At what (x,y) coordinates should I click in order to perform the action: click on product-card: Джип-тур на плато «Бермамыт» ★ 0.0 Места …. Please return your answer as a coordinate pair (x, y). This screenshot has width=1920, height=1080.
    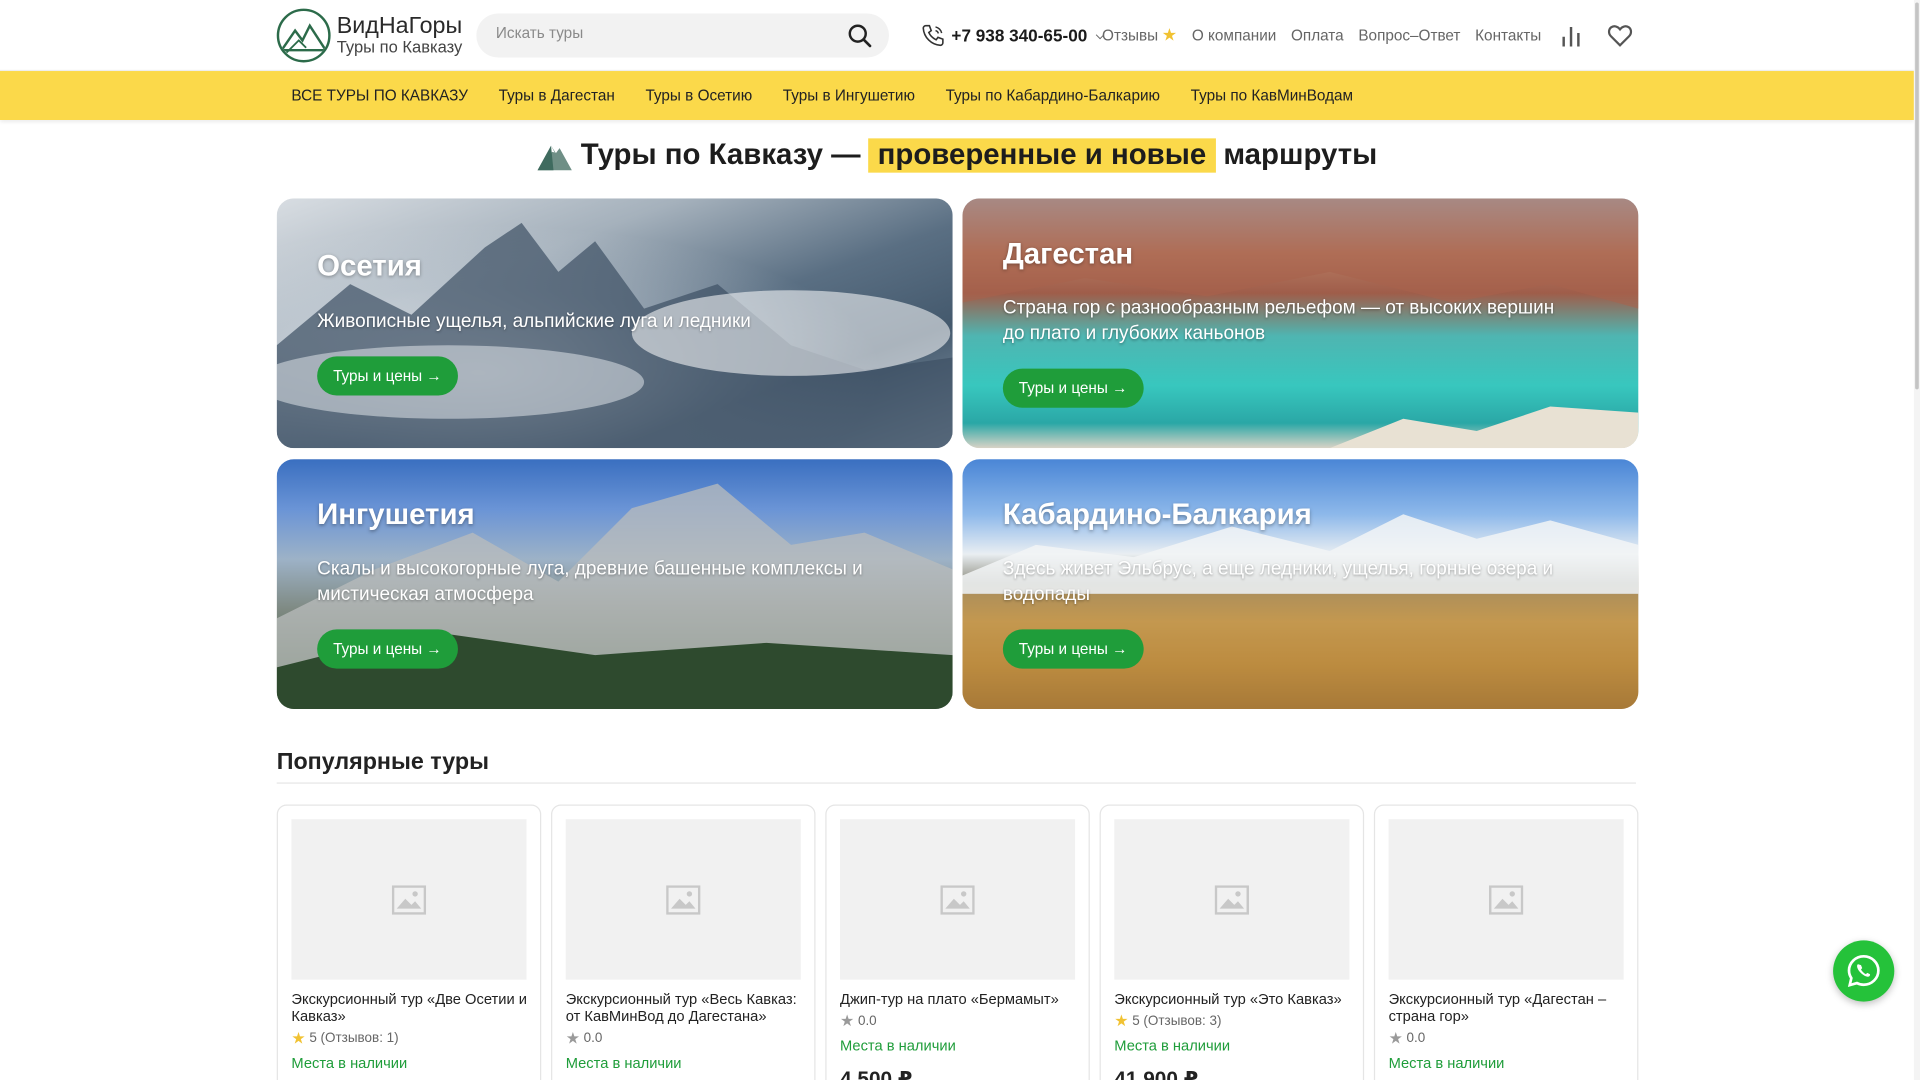
    Looking at the image, I should click on (957, 942).